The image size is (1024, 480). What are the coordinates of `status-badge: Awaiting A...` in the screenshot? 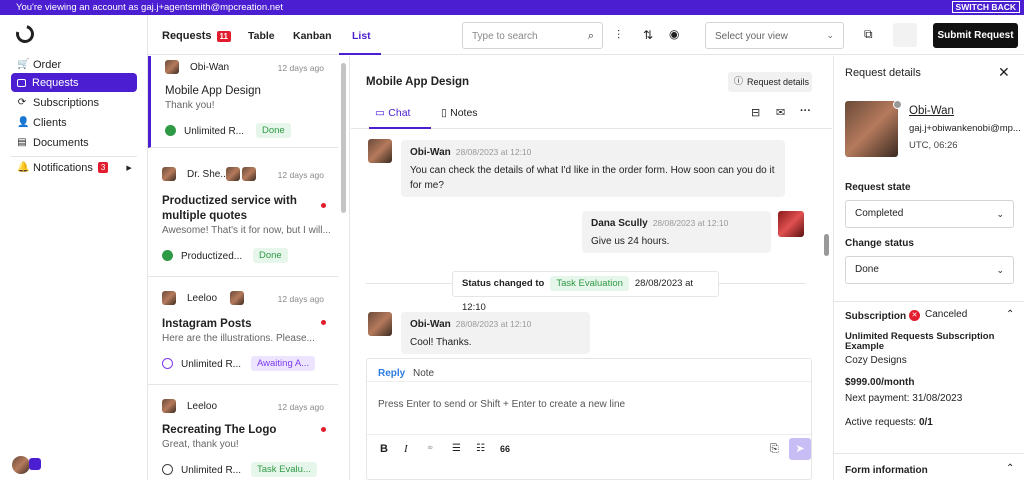 It's located at (283, 363).